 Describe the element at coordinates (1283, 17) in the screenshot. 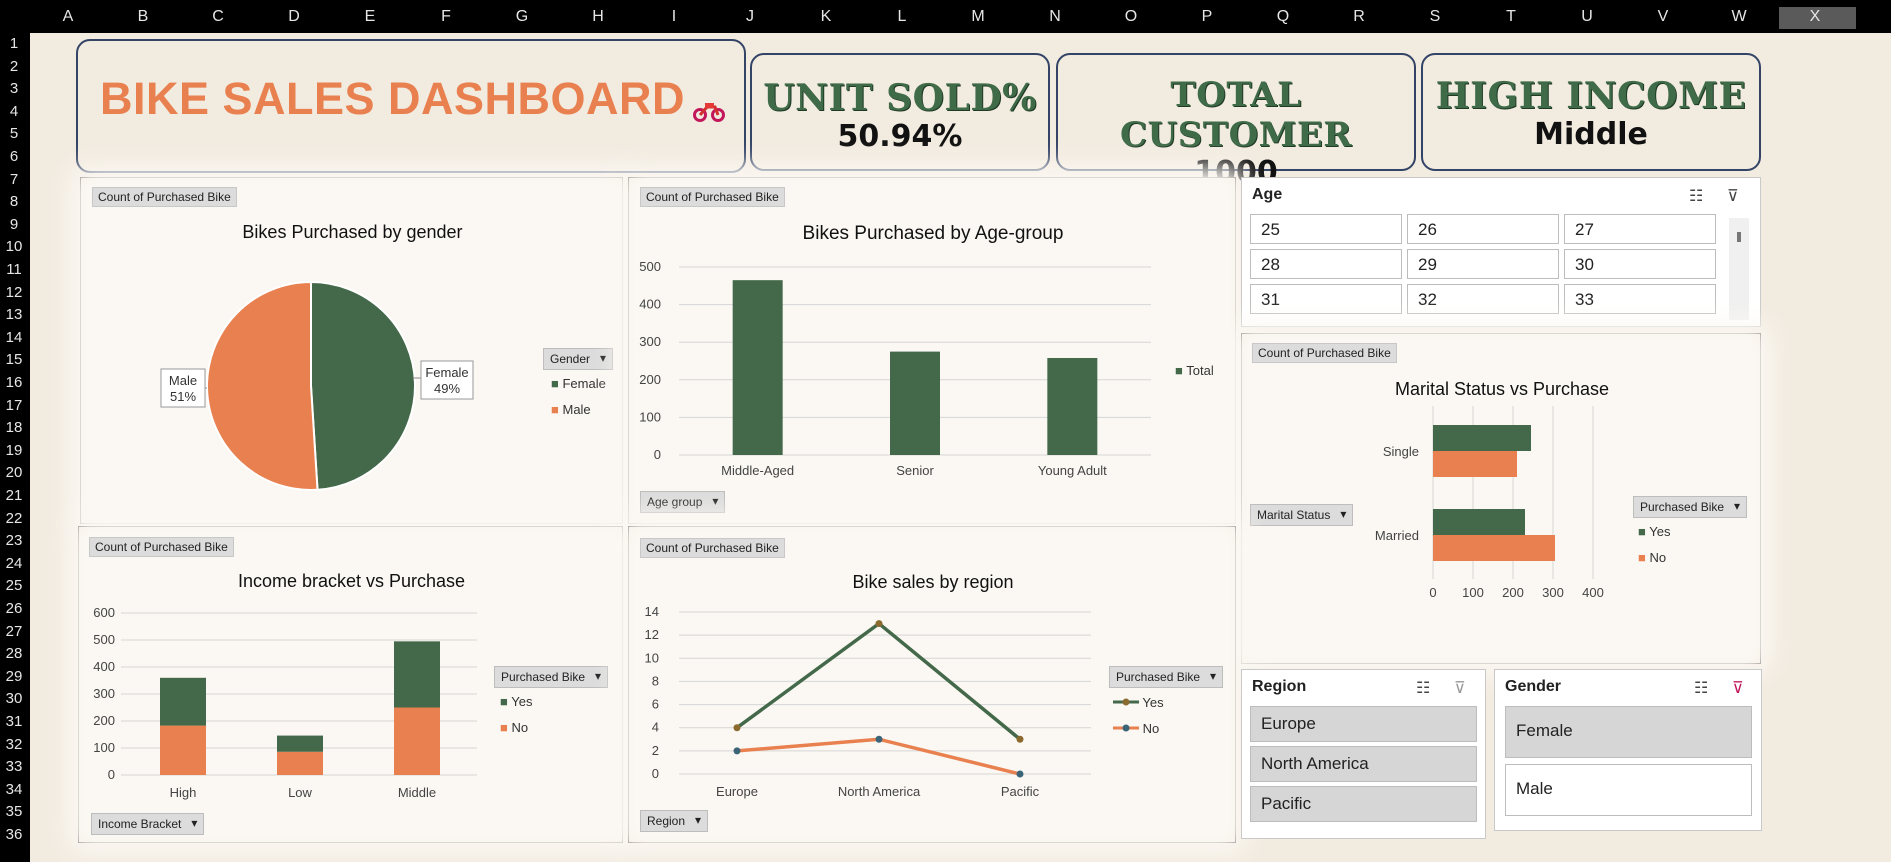

I see `column-letter: Q` at that location.